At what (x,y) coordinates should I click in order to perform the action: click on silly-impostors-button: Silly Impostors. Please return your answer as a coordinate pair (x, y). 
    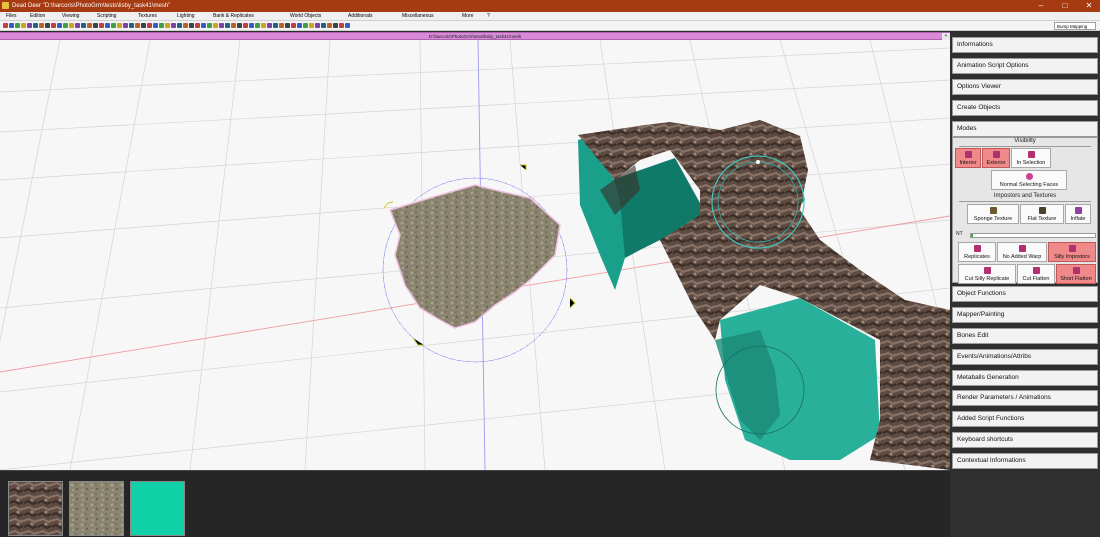
    Looking at the image, I should click on (1072, 252).